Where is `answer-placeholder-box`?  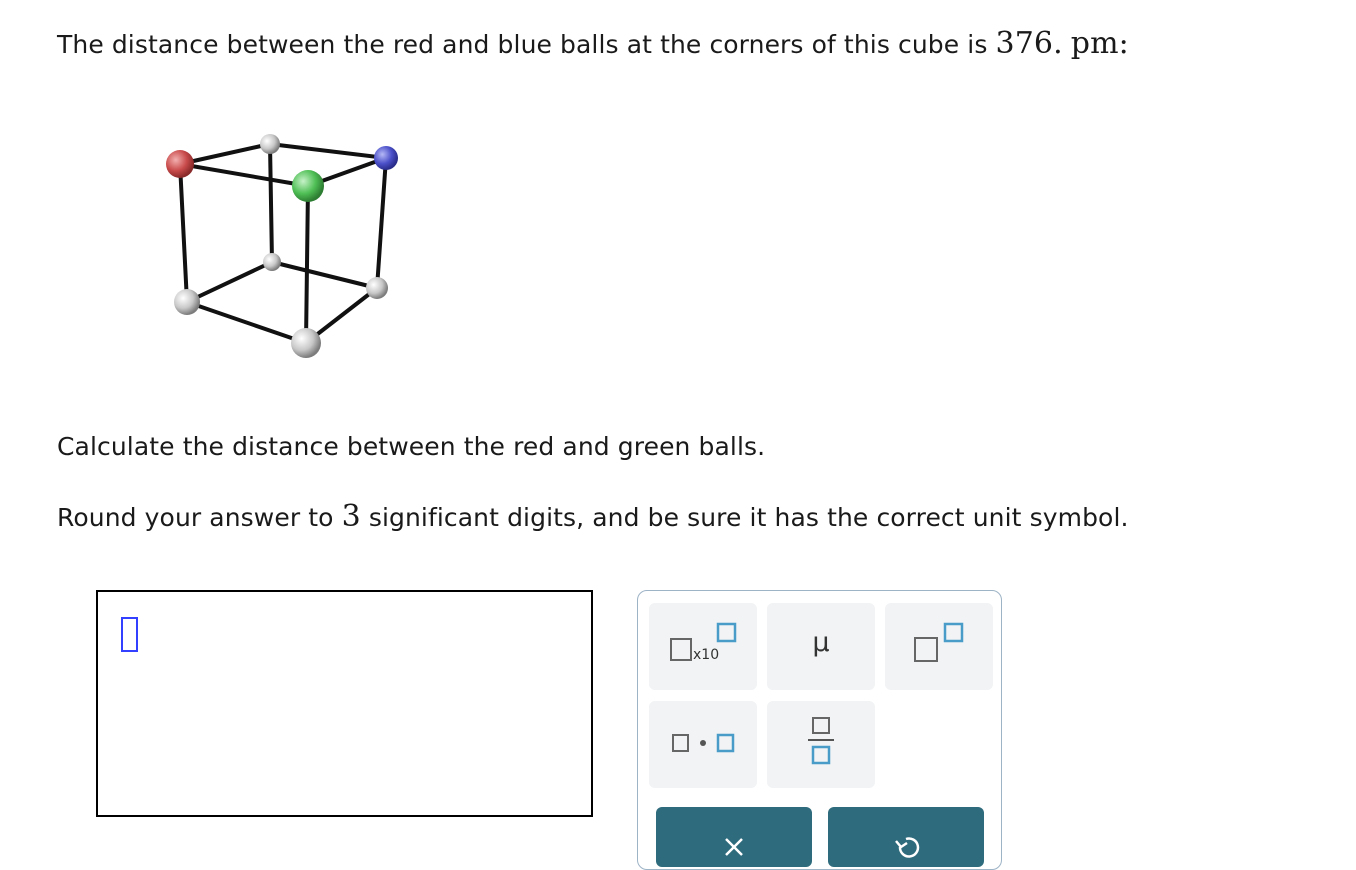
answer-placeholder-box is located at coordinates (129, 634).